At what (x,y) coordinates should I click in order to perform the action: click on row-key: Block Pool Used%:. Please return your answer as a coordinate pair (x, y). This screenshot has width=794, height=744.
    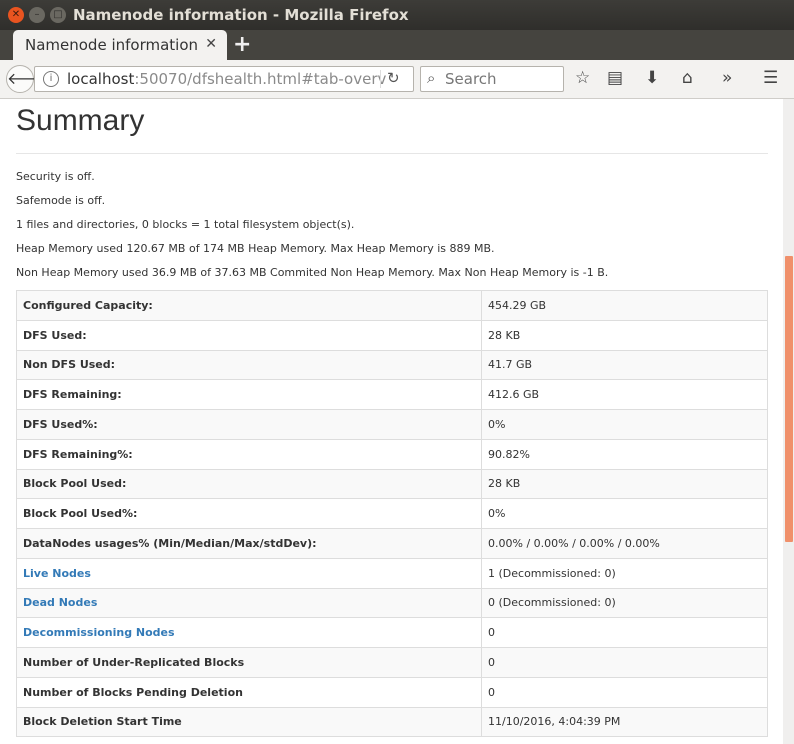
    Looking at the image, I should click on (249, 513).